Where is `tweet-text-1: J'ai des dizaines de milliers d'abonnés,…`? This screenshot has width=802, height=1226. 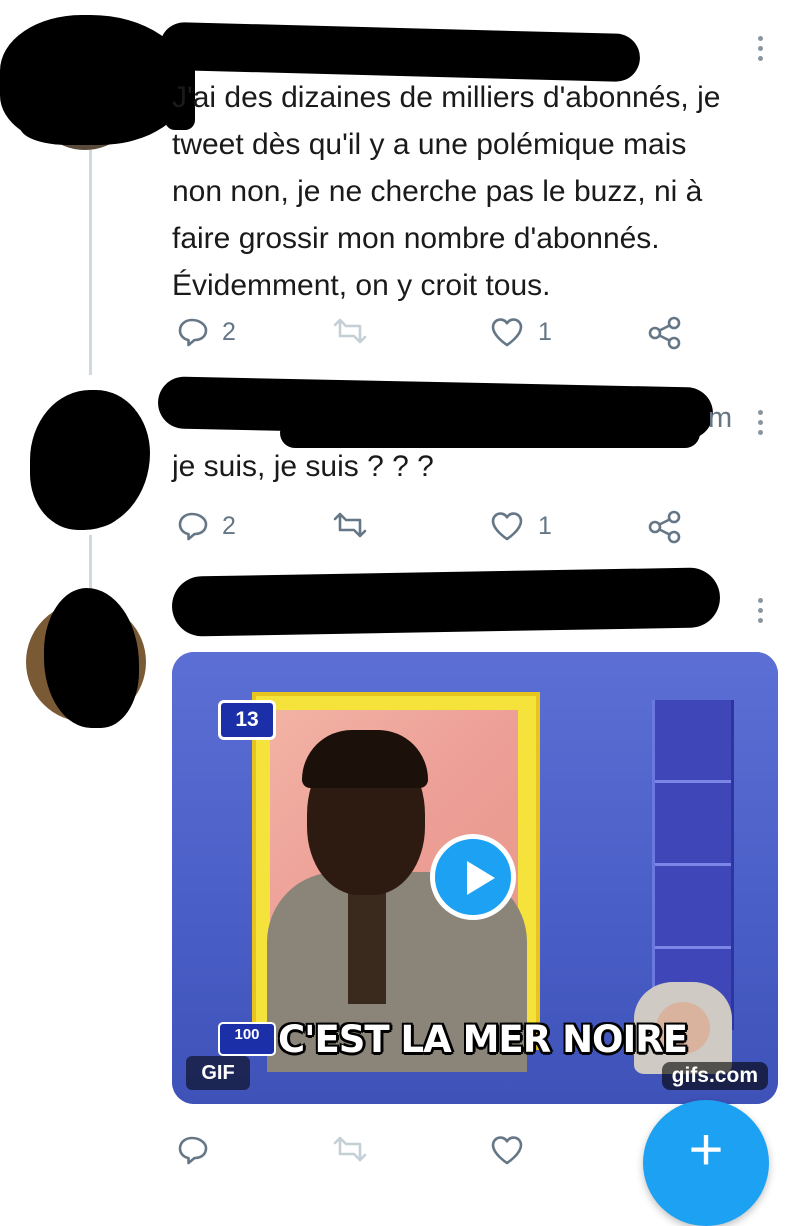
tweet-text-1: J'ai des dizaines de milliers d'abonnés,… is located at coordinates (446, 191).